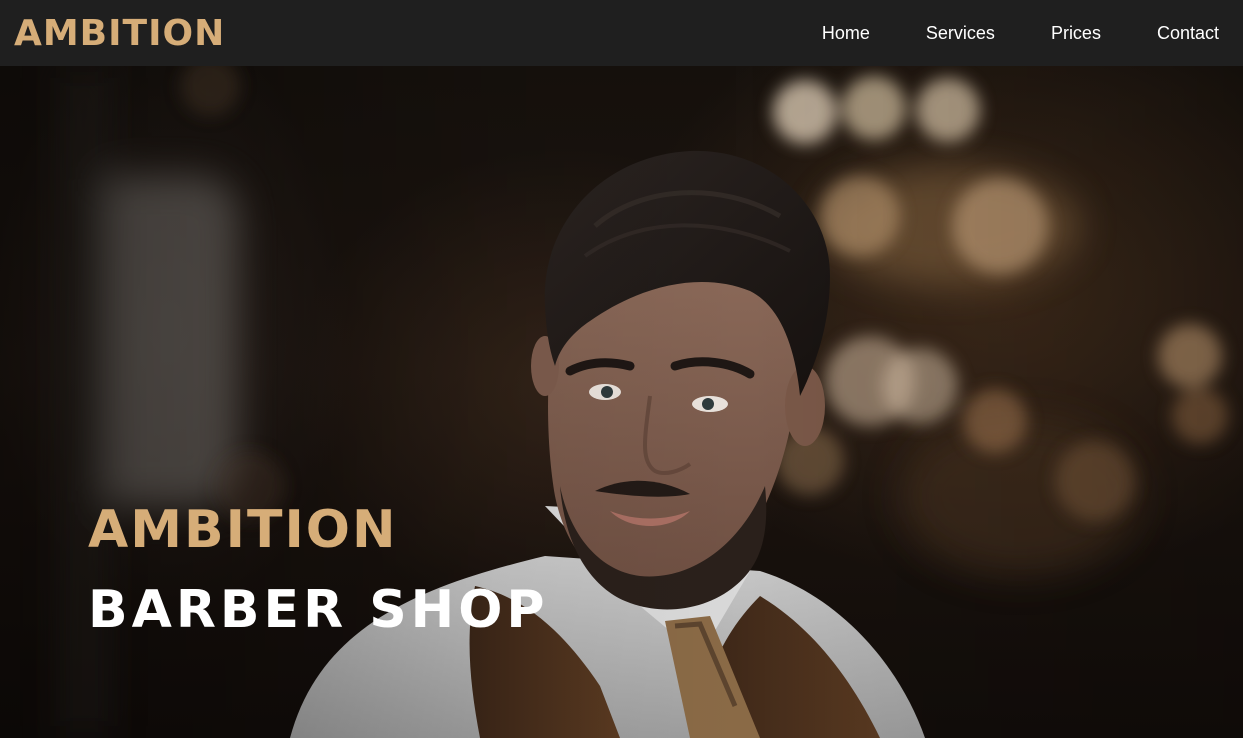  I want to click on main-nav: Home Services Prices Contact, so click(992, 33).